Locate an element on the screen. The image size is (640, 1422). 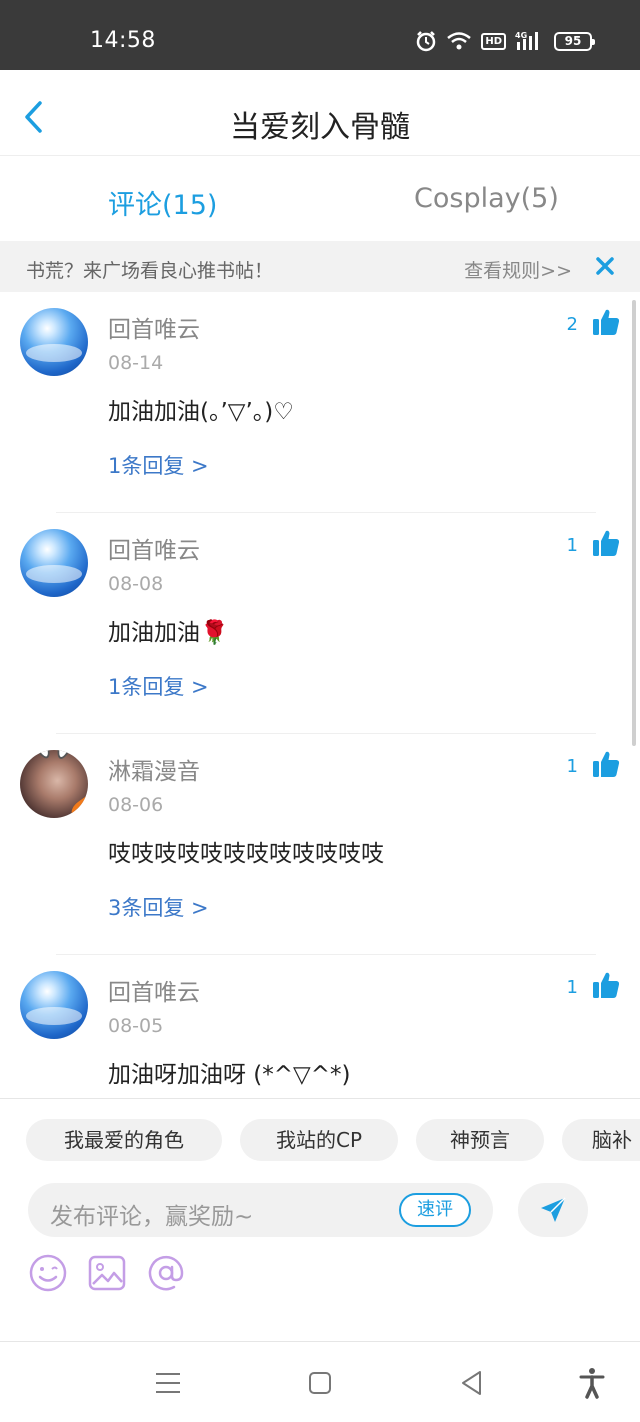
at-sign-icon is located at coordinates (166, 1273).